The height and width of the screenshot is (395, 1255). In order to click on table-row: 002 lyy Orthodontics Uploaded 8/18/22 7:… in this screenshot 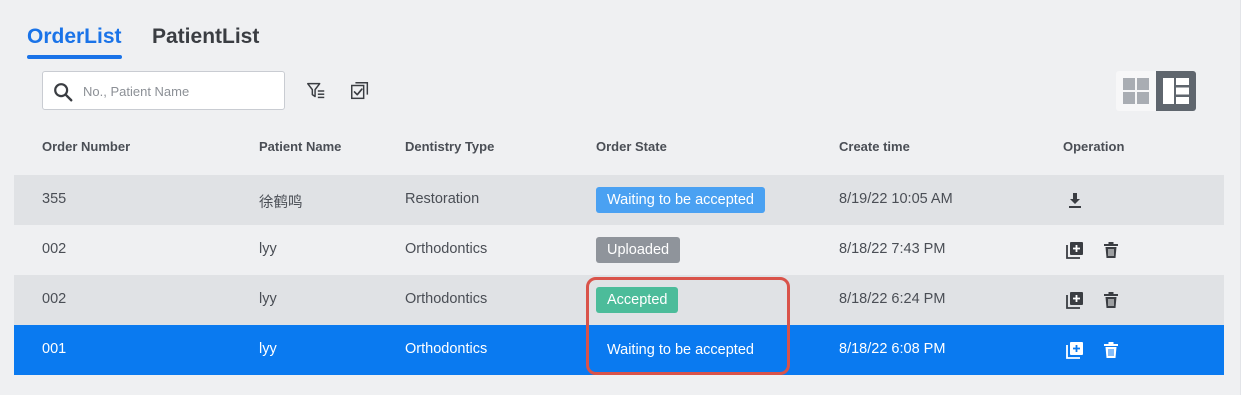, I will do `click(619, 250)`.